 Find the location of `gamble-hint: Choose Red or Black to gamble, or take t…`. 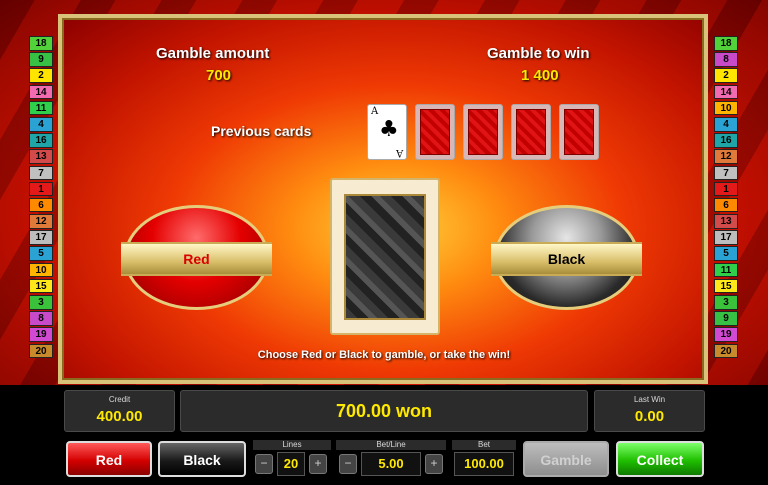

gamble-hint: Choose Red or Black to gamble, or take t… is located at coordinates (384, 355).